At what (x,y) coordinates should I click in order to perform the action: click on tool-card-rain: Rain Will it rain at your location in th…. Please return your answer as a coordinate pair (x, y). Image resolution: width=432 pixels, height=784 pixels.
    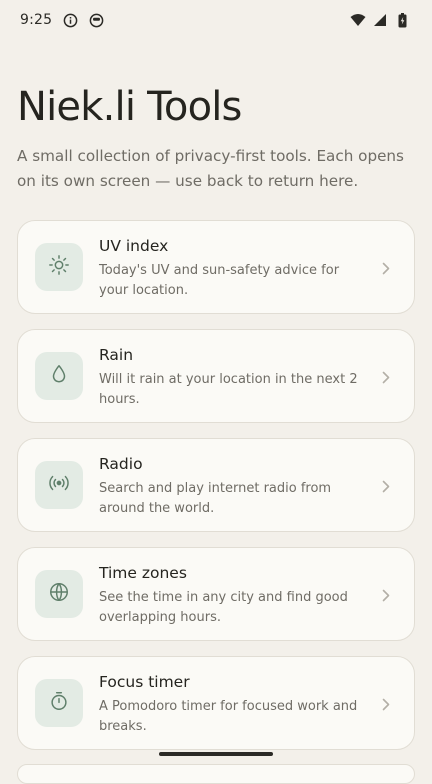
    Looking at the image, I should click on (216, 376).